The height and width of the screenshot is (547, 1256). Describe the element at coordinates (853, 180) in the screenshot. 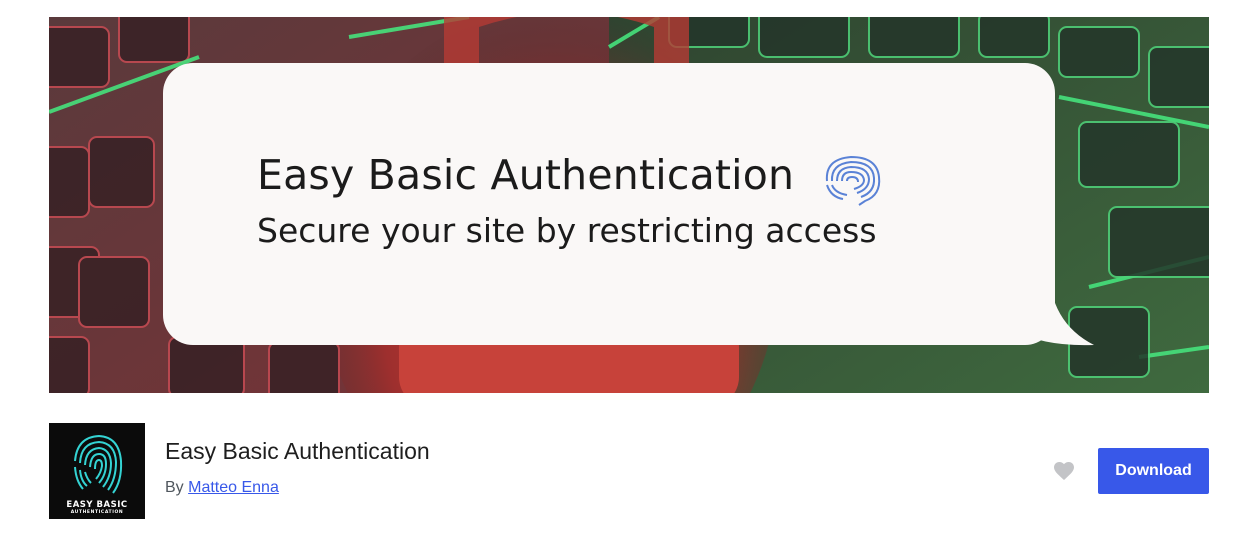

I see `fingerprint-brain-icon` at that location.